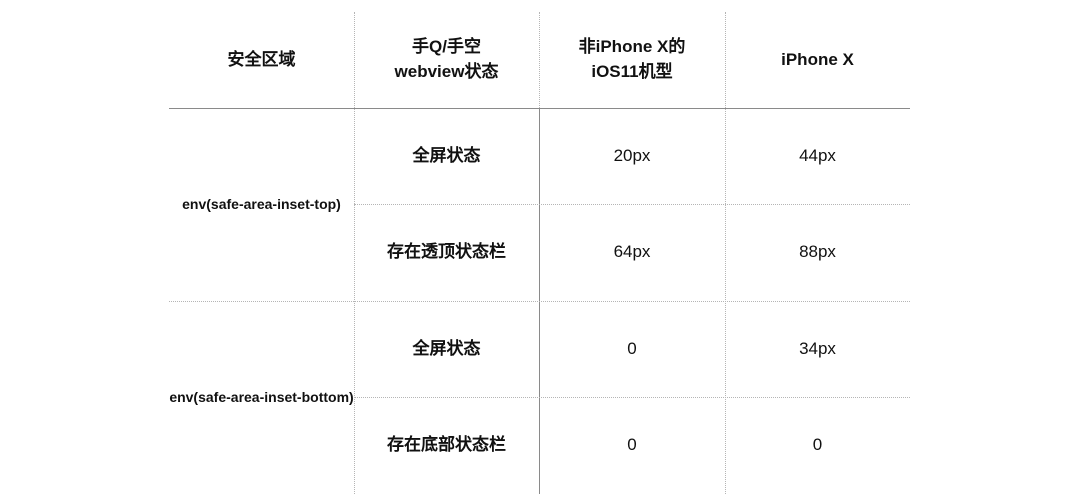 This screenshot has width=1080, height=503. I want to click on area-label-bottom: env(safe-area-inset-bottom), so click(261, 397).